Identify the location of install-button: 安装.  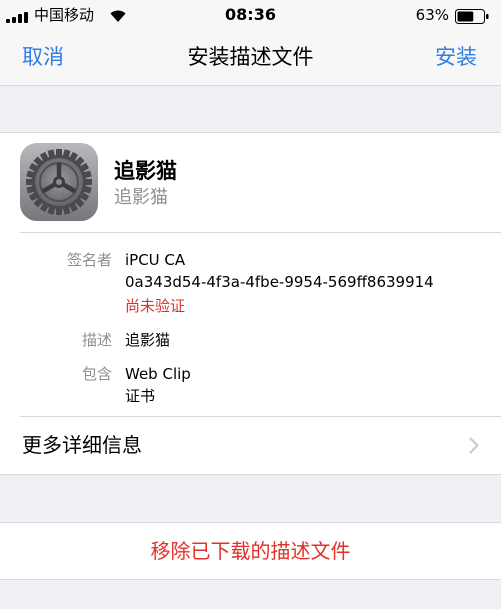
(456, 57).